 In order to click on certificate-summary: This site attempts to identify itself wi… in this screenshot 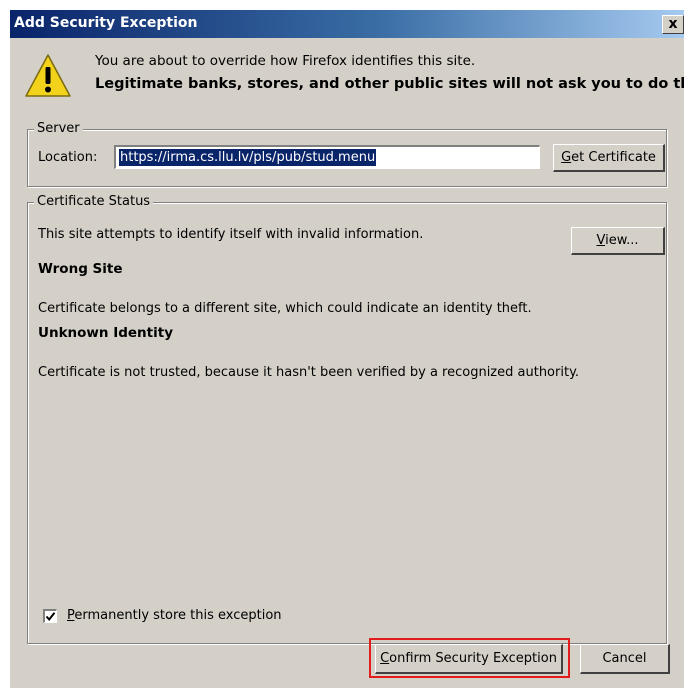, I will do `click(231, 234)`.